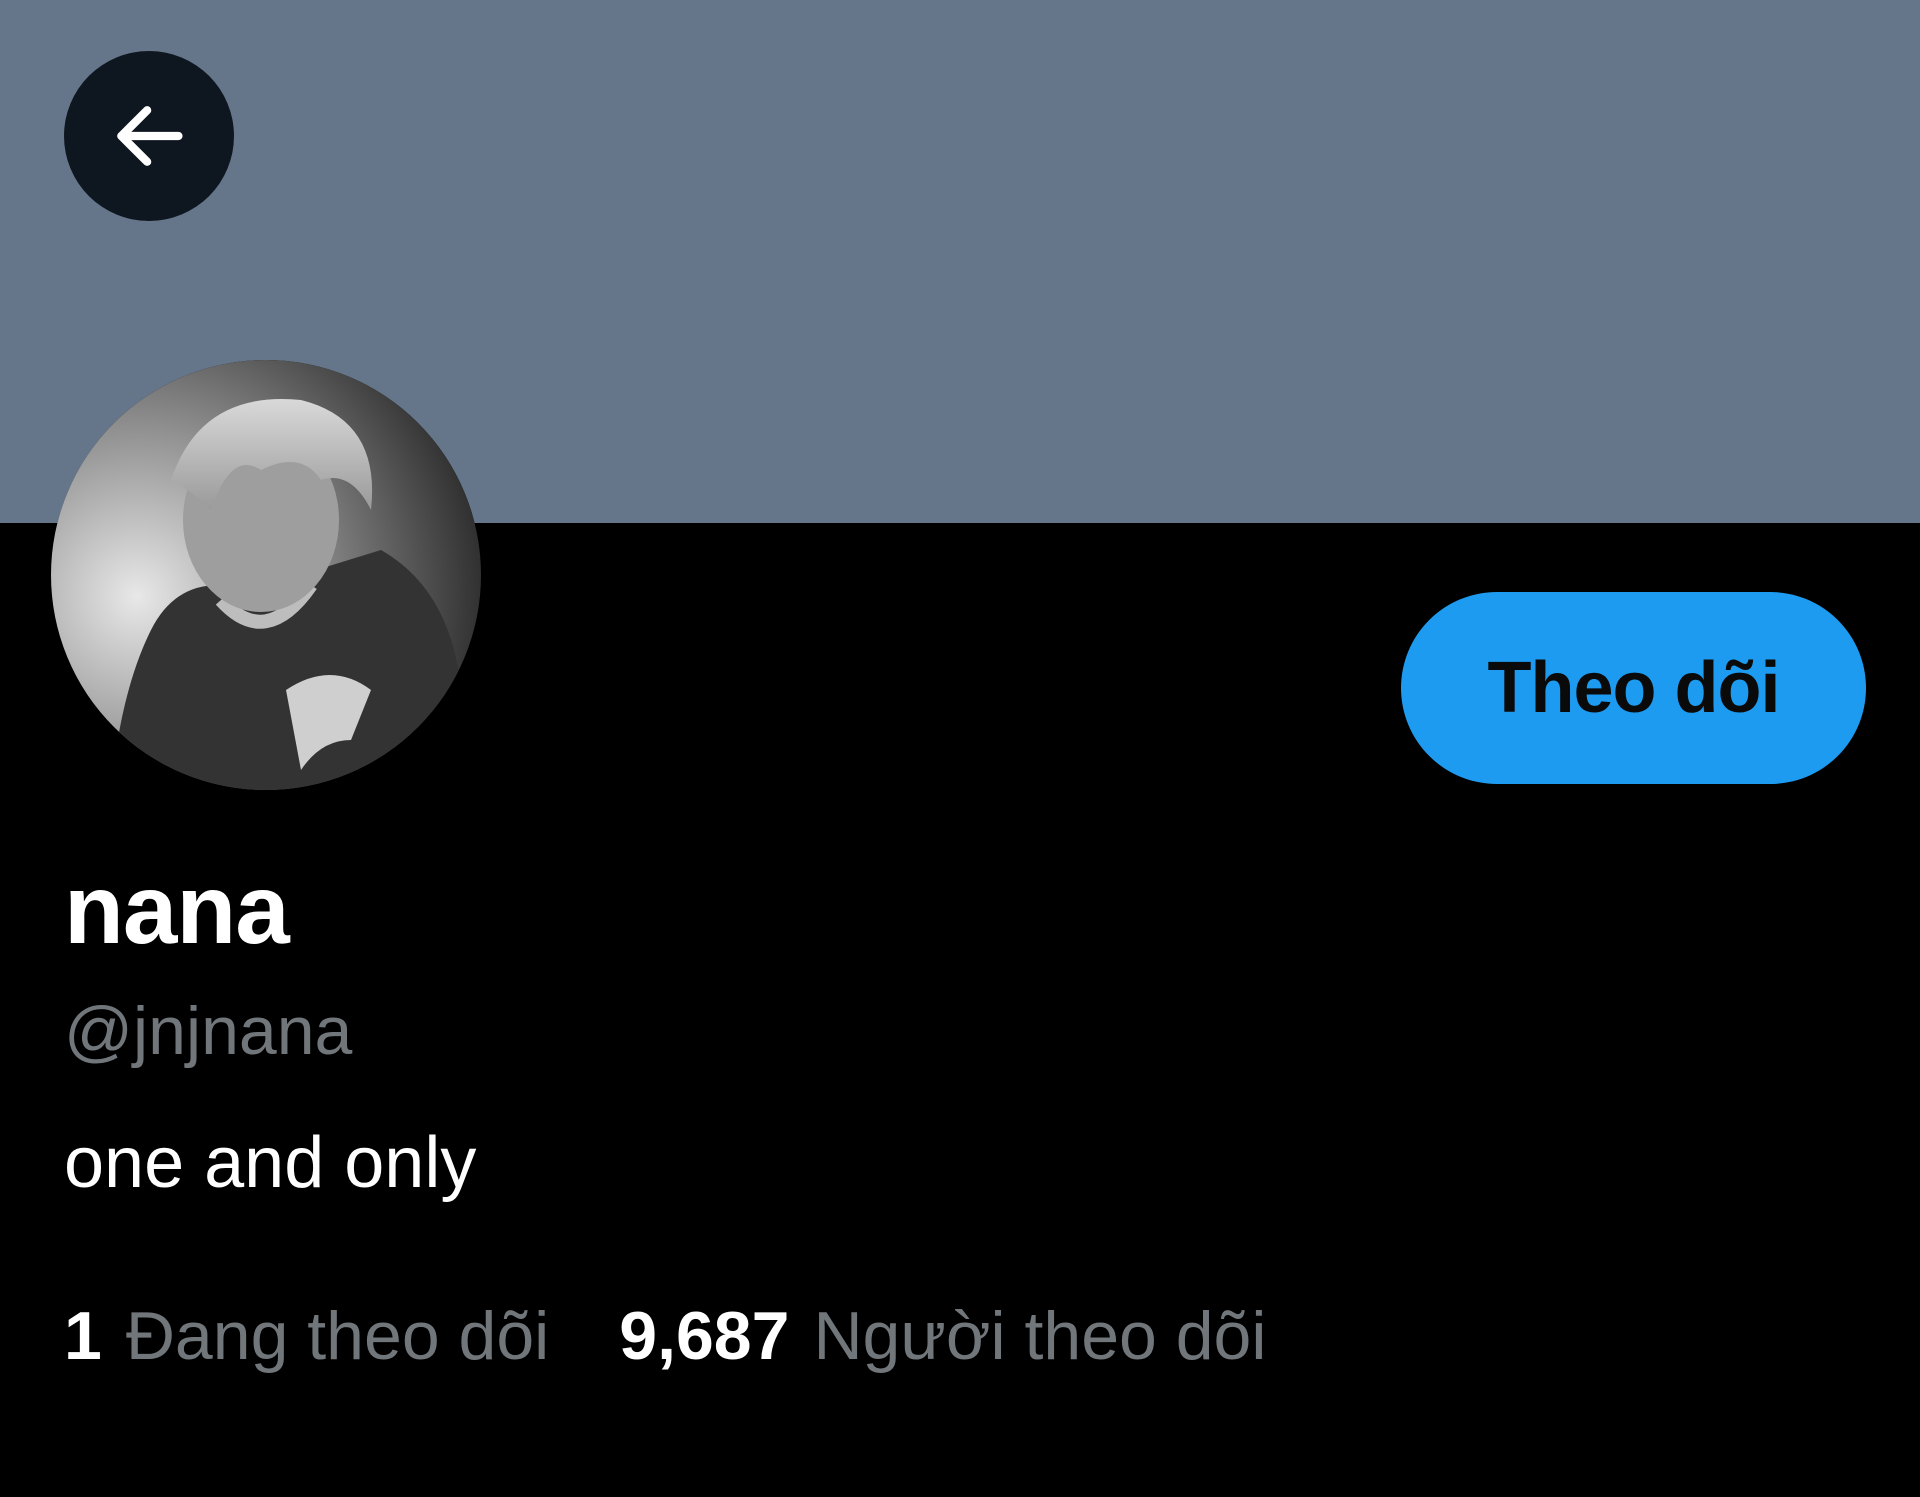 This screenshot has height=1497, width=1920. I want to click on profile-bio: one and only, so click(270, 1163).